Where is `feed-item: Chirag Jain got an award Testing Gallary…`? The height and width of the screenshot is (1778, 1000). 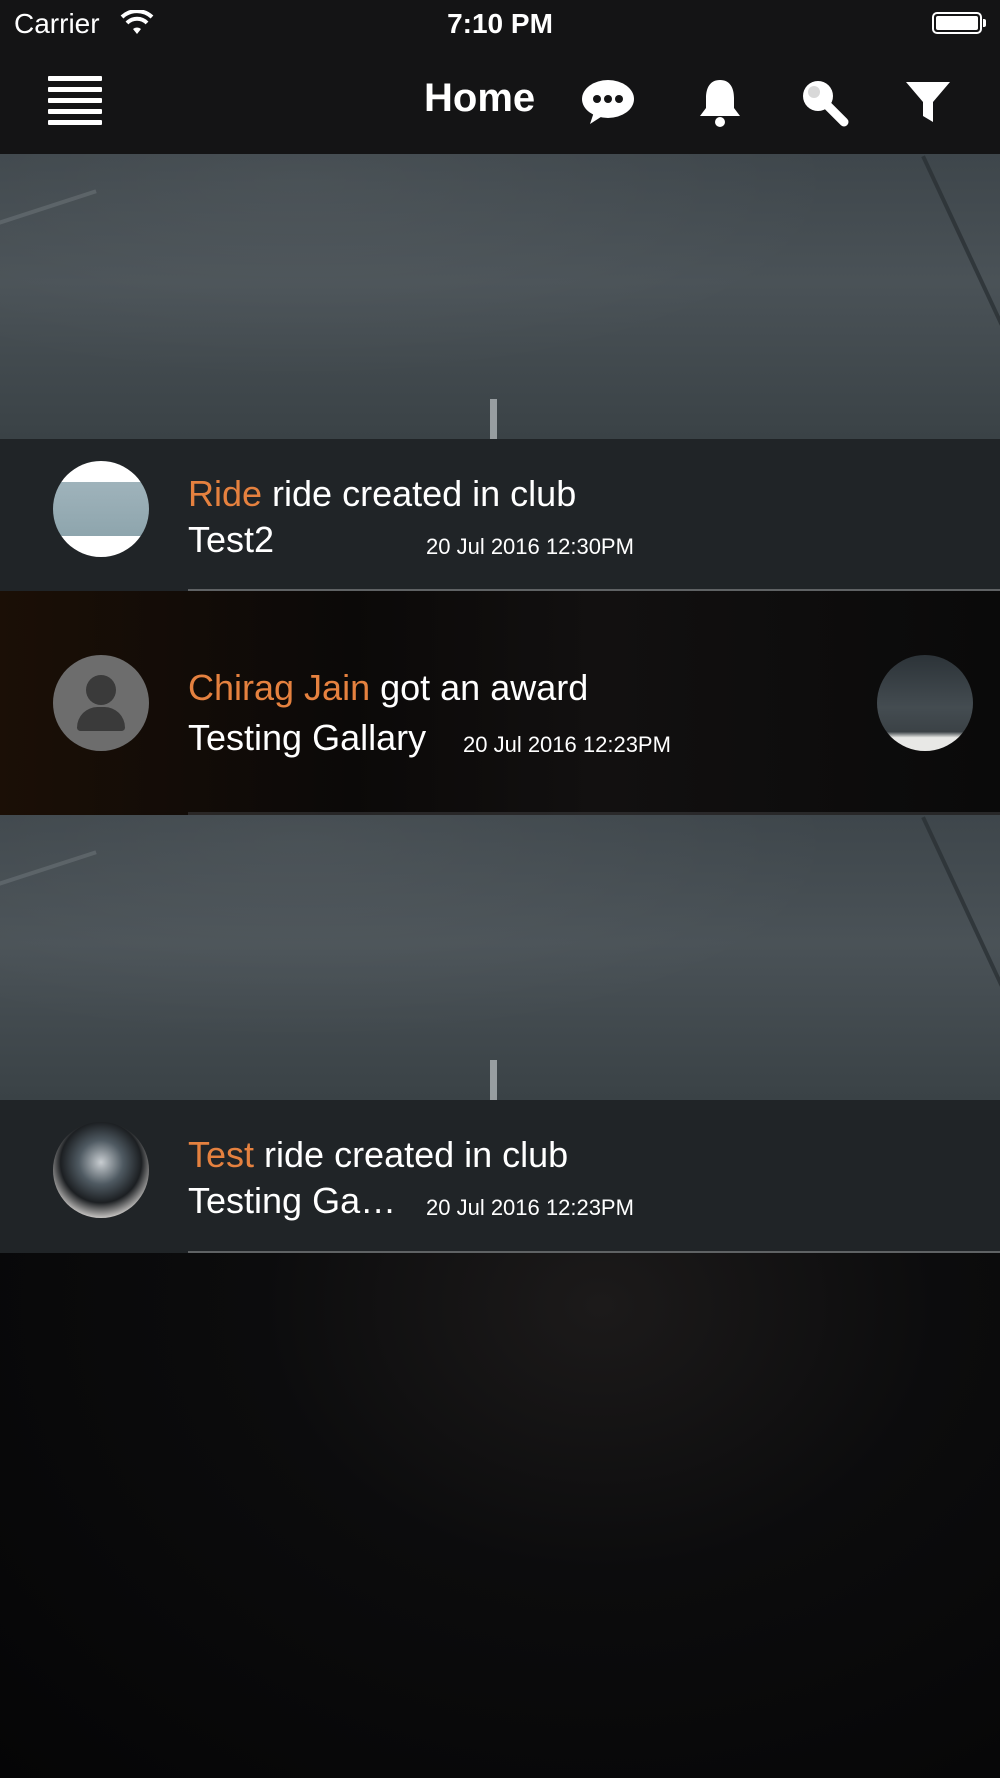 feed-item: Chirag Jain got an award Testing Gallary… is located at coordinates (500, 703).